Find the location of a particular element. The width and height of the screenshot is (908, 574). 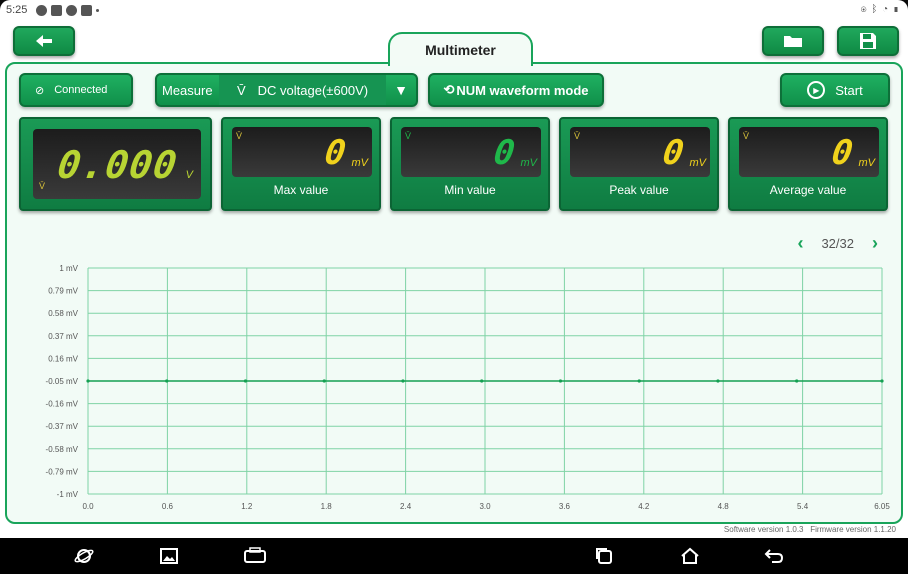

vci-nav-button is located at coordinates (255, 556).